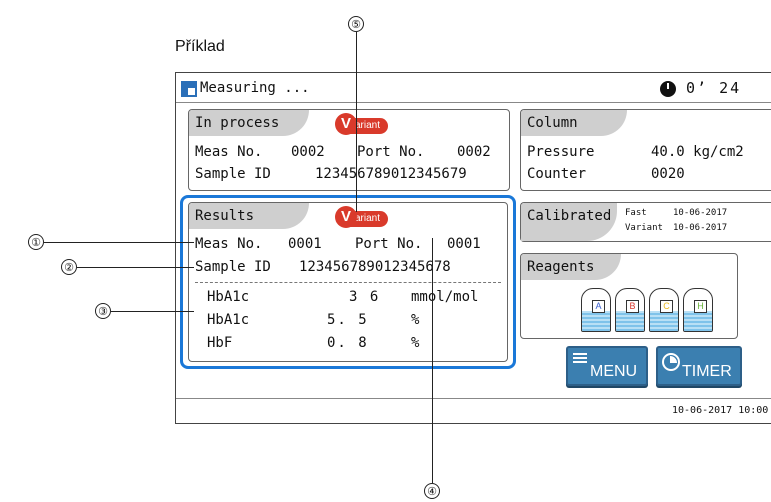  Describe the element at coordinates (473, 102) in the screenshot. I see `header-divider` at that location.